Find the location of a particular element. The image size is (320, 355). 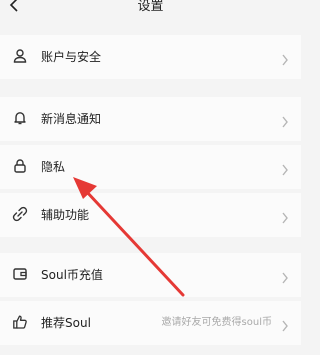

invite-hint: 邀请好友可免费得soul币 is located at coordinates (216, 322).